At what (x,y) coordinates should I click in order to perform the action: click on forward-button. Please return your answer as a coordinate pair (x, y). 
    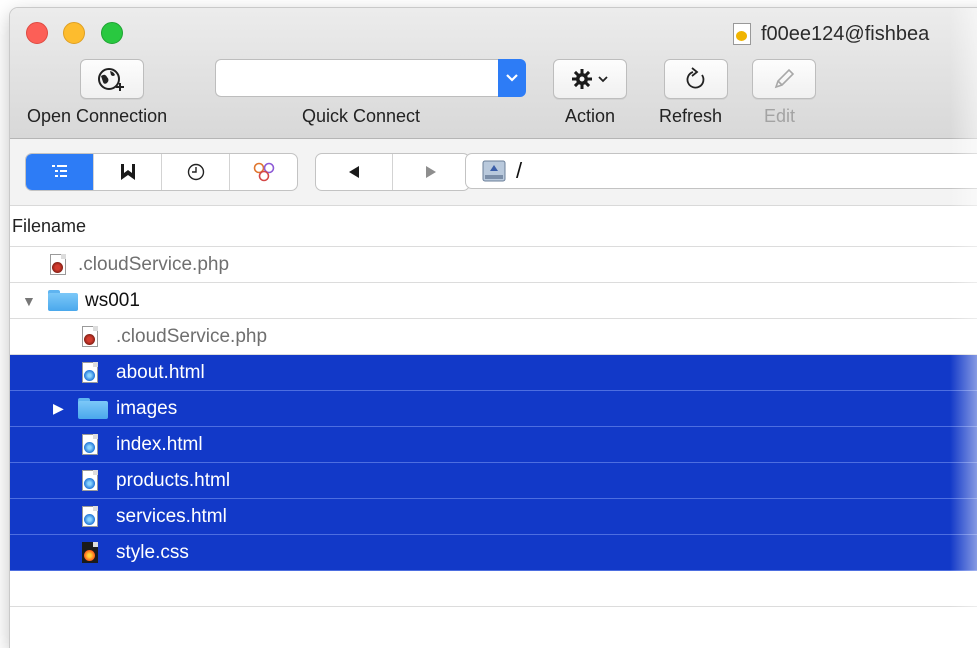
    Looking at the image, I should click on (431, 172).